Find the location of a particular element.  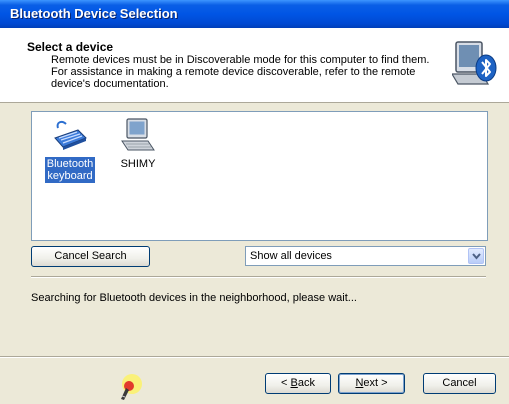

device-bluetooth-keyboard: Bluetooth keyboard is located at coordinates (70, 149).